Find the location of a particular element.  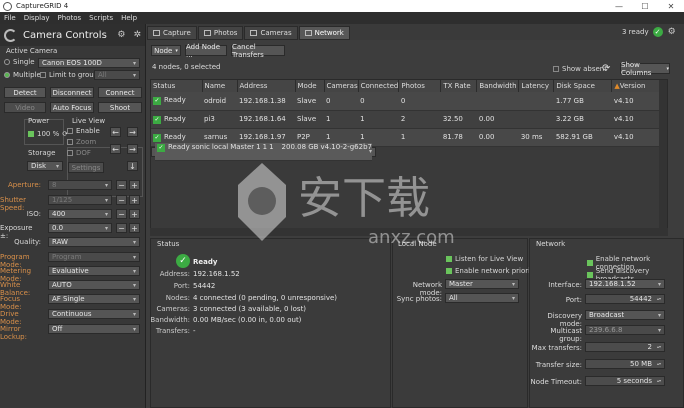

network-mode-select: Master is located at coordinates (482, 284).